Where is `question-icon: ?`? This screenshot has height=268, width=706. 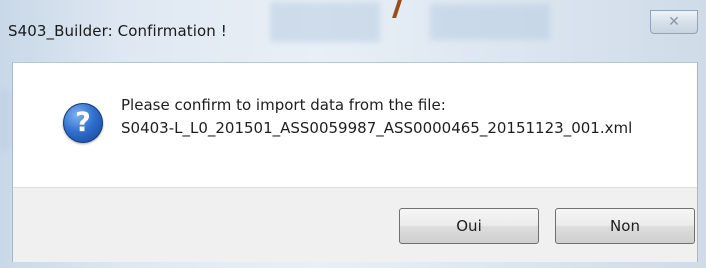
question-icon: ? is located at coordinates (83, 123).